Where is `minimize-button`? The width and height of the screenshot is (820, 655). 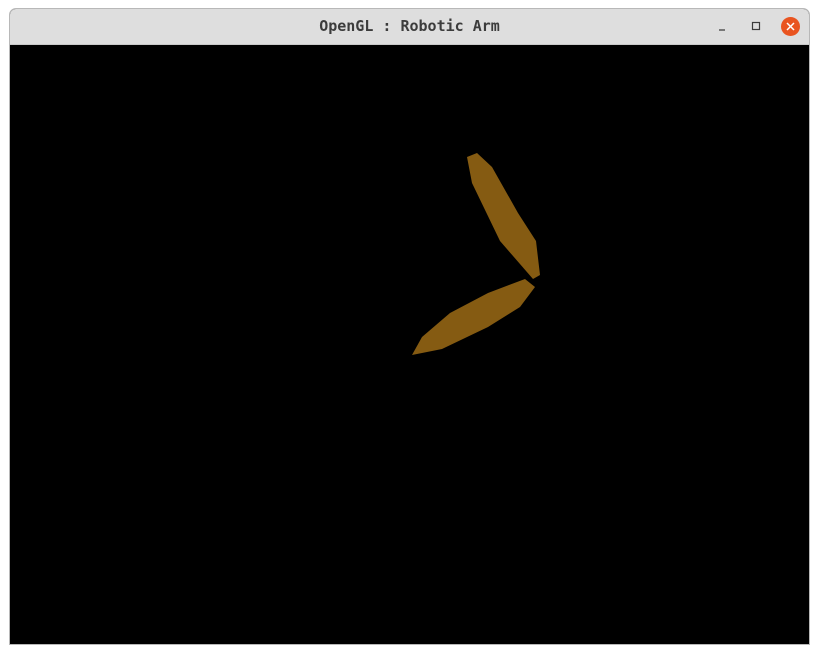 minimize-button is located at coordinates (722, 26).